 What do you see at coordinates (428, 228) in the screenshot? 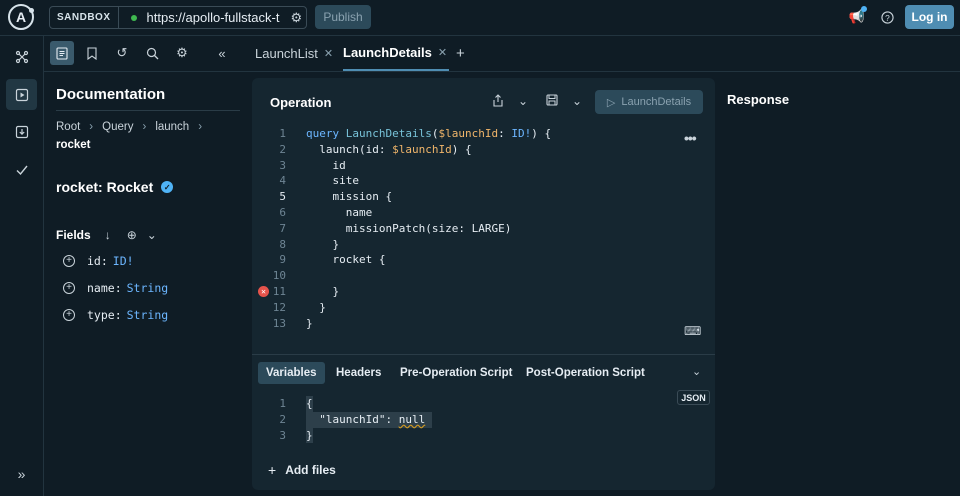
I see `code-text: missionPatch(size: LARGE)` at bounding box center [428, 228].